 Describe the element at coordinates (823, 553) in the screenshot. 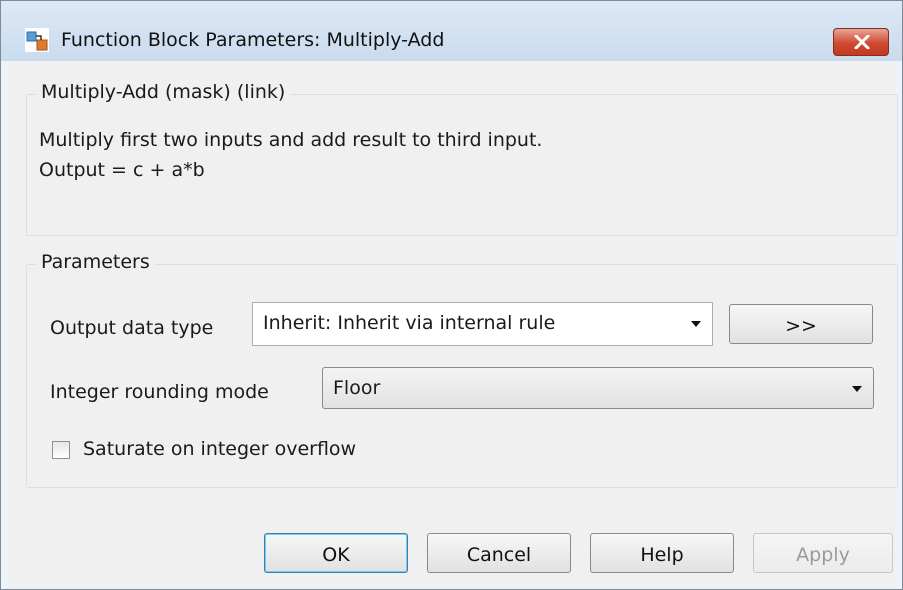

I see `apply-button: Apply` at that location.